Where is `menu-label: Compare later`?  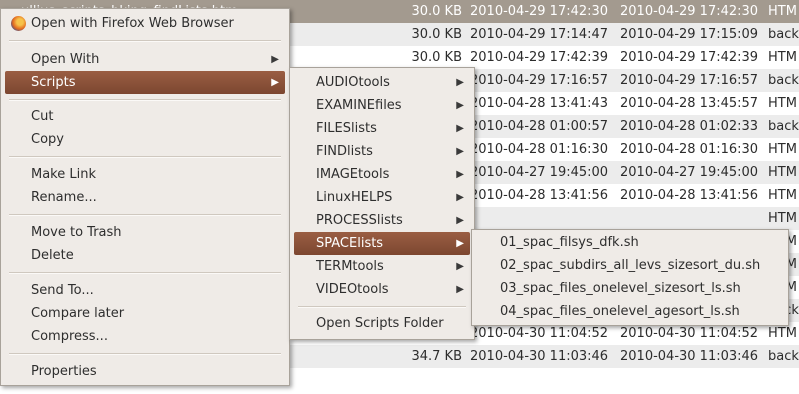
menu-label: Compare later is located at coordinates (78, 313).